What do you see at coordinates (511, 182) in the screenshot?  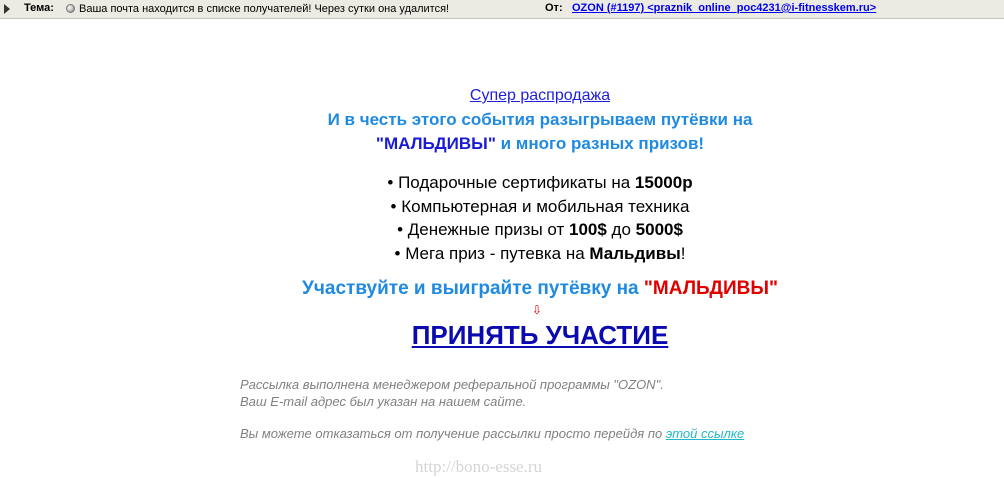 I see `prize-text: • Подарочные сертификаты на` at bounding box center [511, 182].